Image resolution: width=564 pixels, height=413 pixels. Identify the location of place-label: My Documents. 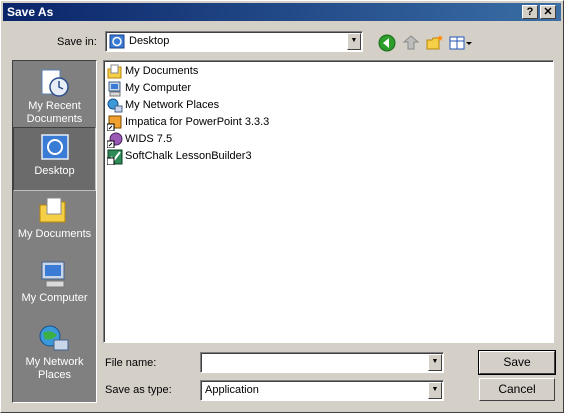
(54, 234).